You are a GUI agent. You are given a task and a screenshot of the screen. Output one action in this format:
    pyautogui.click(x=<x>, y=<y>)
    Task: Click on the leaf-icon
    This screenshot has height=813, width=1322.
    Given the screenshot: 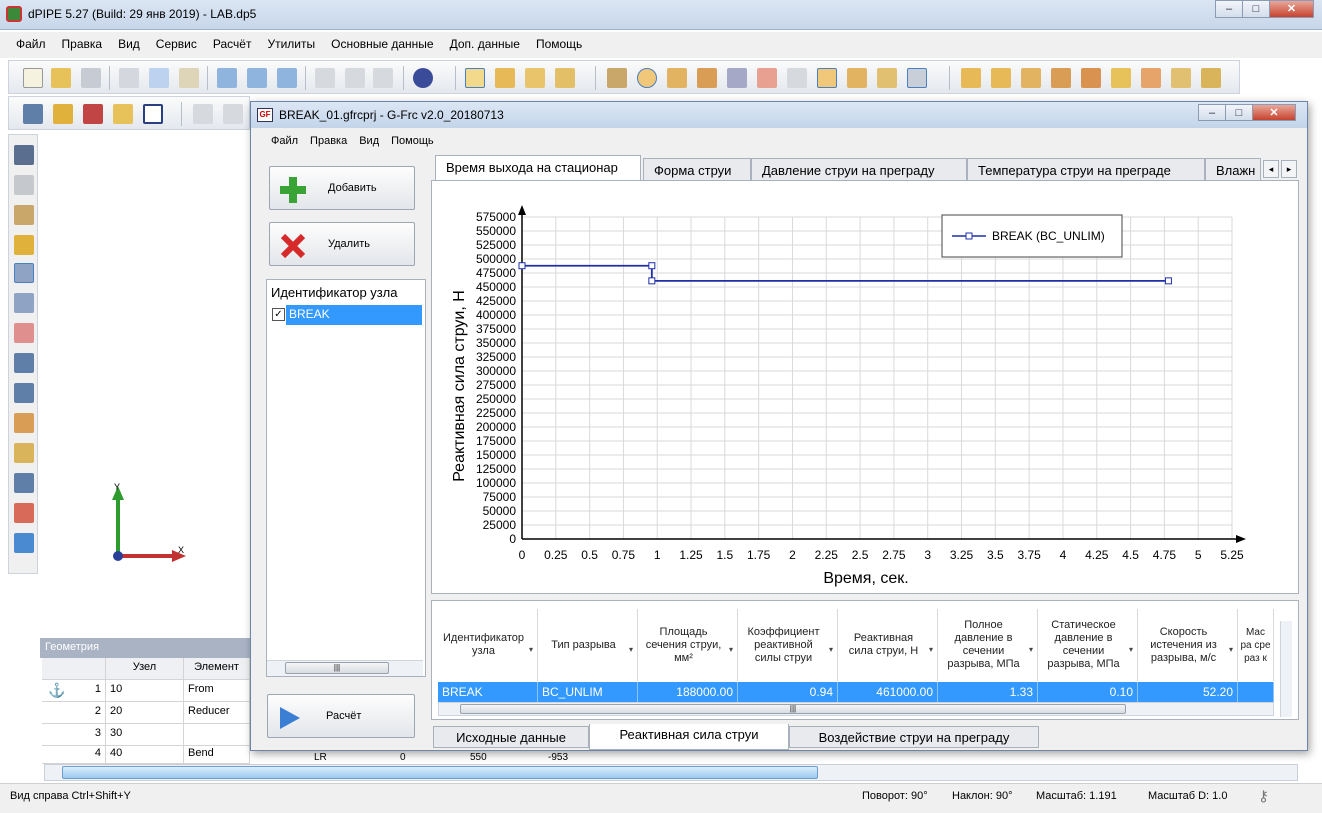 What is the action you would take?
    pyautogui.click(x=827, y=78)
    